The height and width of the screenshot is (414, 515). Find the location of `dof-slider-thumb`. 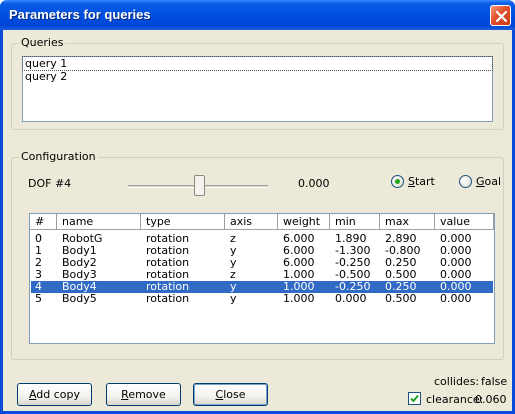

dof-slider-thumb is located at coordinates (199, 185).